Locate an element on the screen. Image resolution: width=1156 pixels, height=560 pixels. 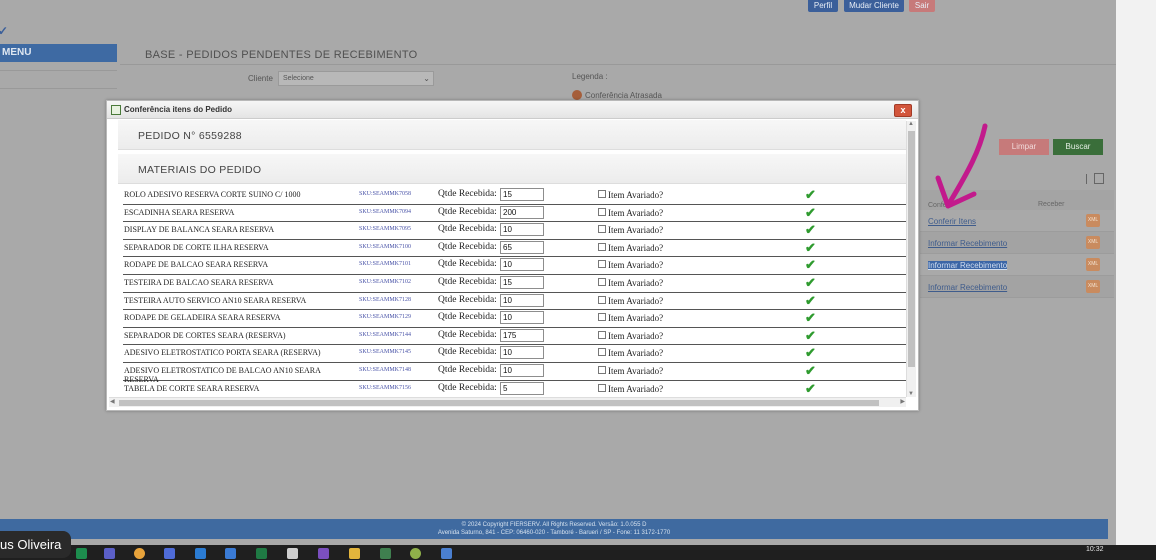
sair-button: Sair is located at coordinates (922, 6).